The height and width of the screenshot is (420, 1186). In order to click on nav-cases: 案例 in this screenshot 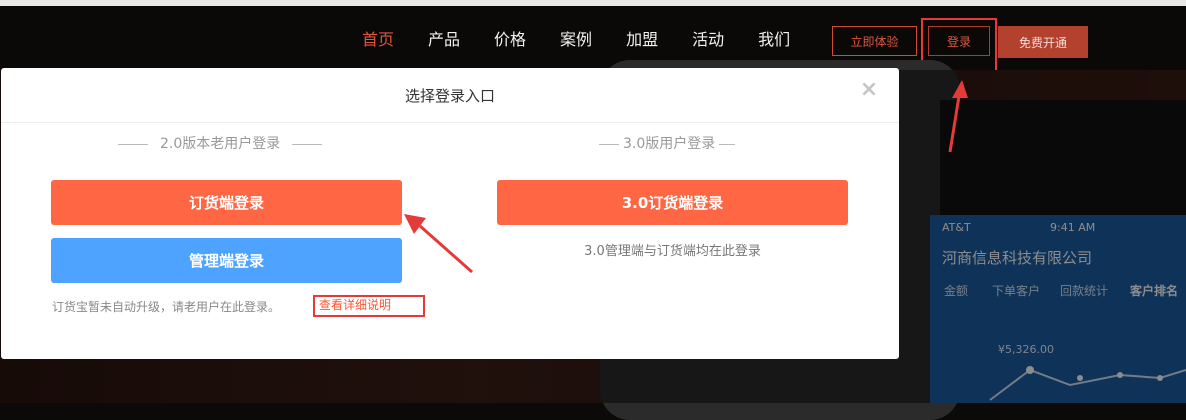, I will do `click(576, 40)`.